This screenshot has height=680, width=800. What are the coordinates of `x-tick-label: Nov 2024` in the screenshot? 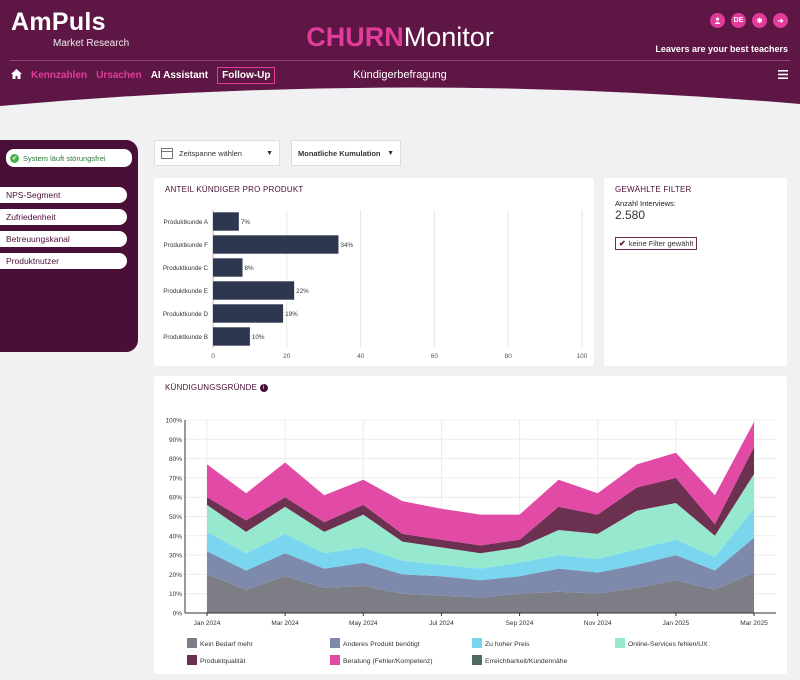 It's located at (598, 623).